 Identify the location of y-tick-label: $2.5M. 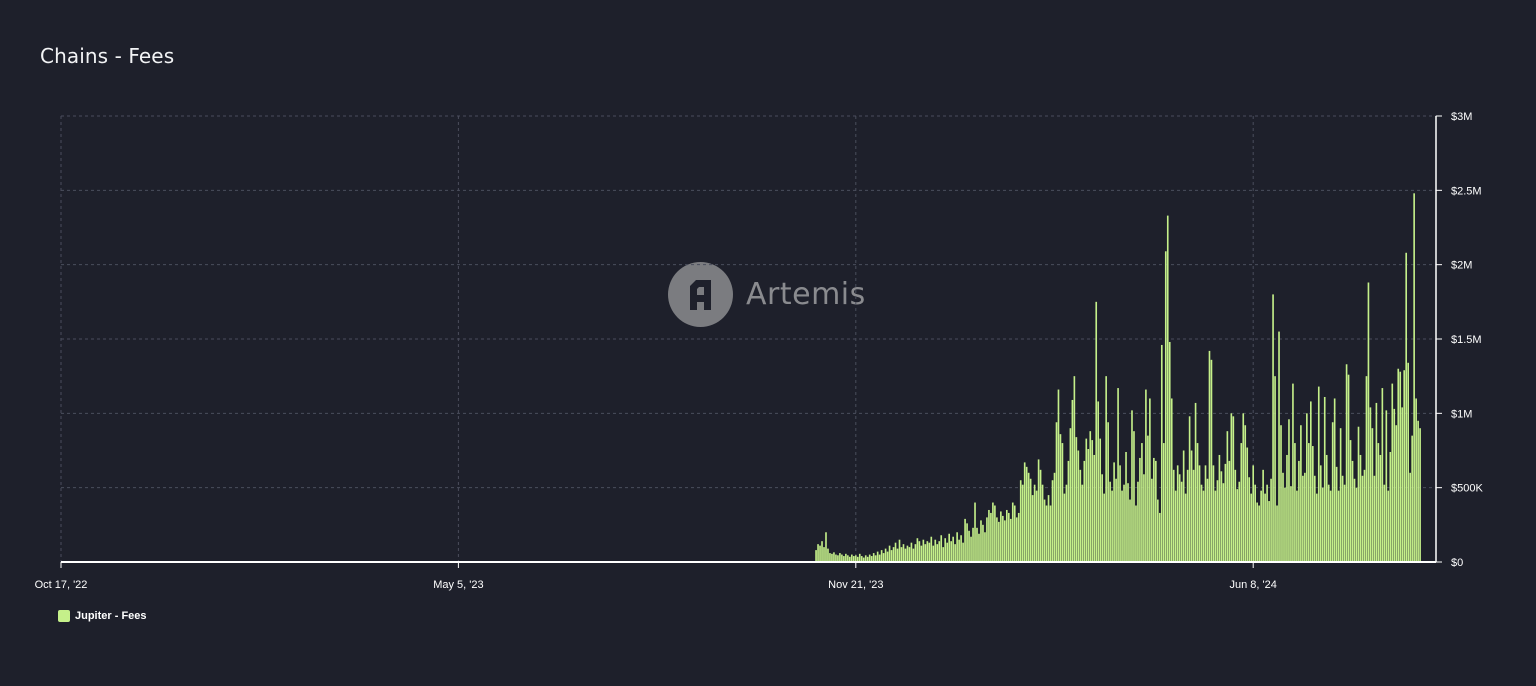
(1466, 191).